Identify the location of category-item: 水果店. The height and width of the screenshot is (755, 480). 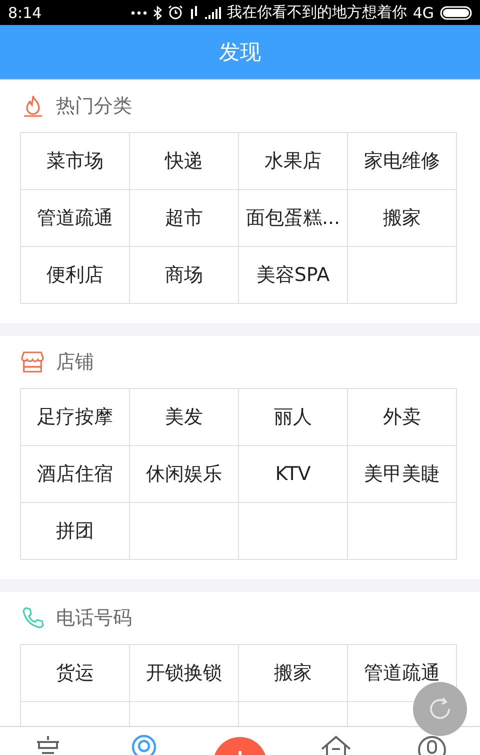
(293, 161).